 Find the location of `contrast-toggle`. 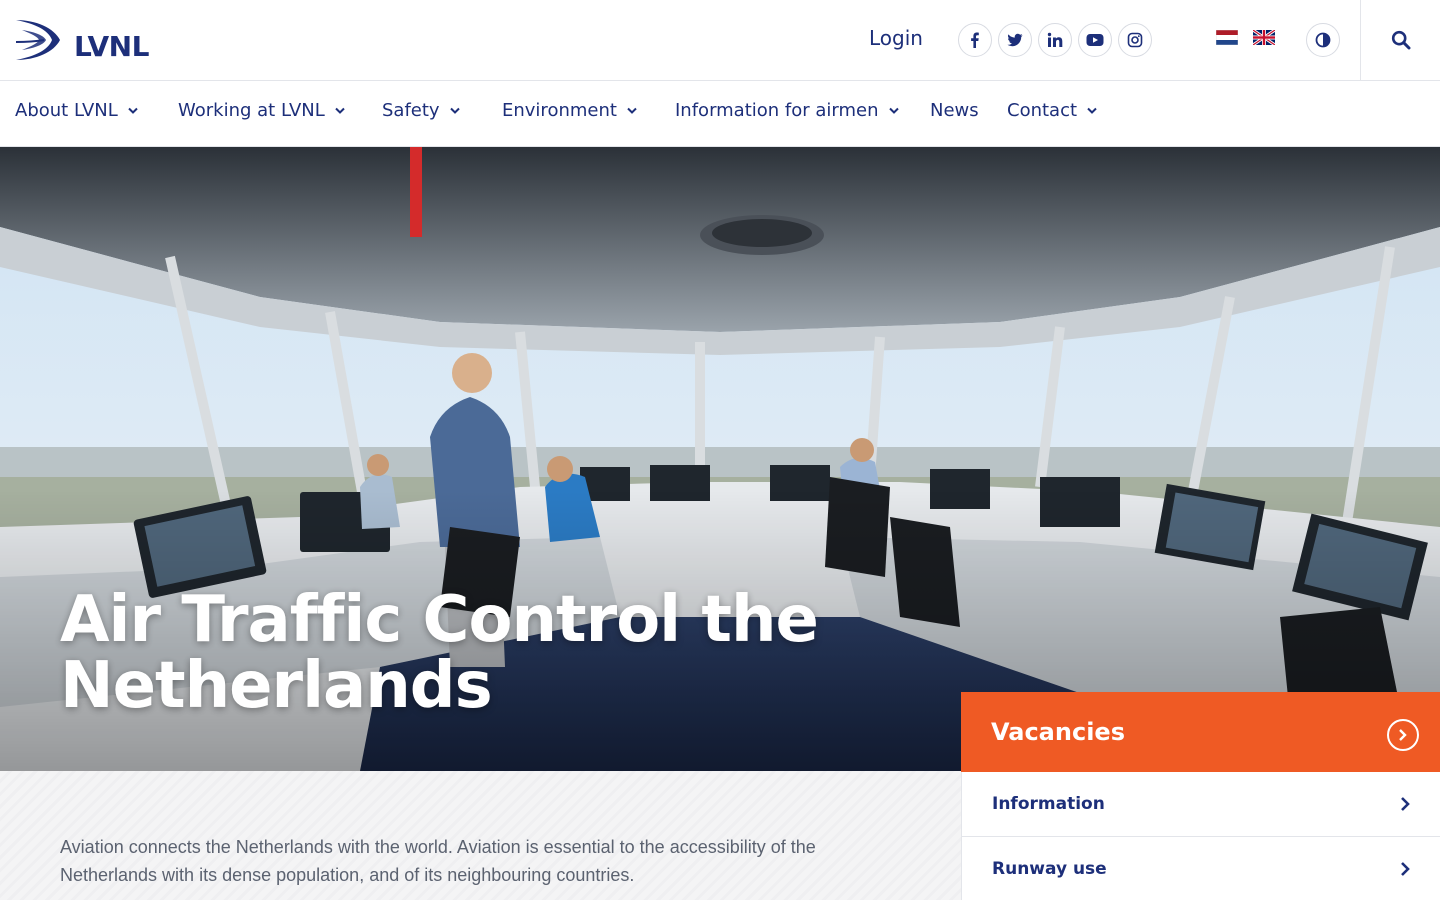

contrast-toggle is located at coordinates (1323, 40).